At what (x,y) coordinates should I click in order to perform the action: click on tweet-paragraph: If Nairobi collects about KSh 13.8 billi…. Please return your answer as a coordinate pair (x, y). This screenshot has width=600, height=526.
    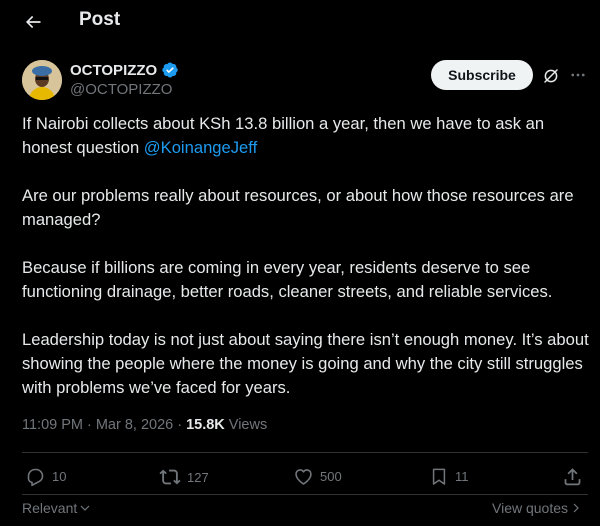
    Looking at the image, I should click on (307, 136).